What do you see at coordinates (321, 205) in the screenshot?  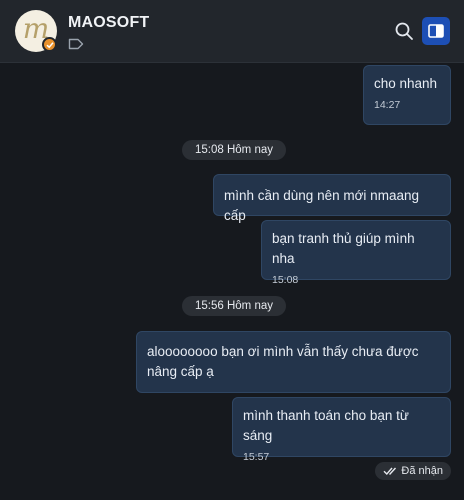 I see `message-text: mình cần dùng nên mới nmaang cấp` at bounding box center [321, 205].